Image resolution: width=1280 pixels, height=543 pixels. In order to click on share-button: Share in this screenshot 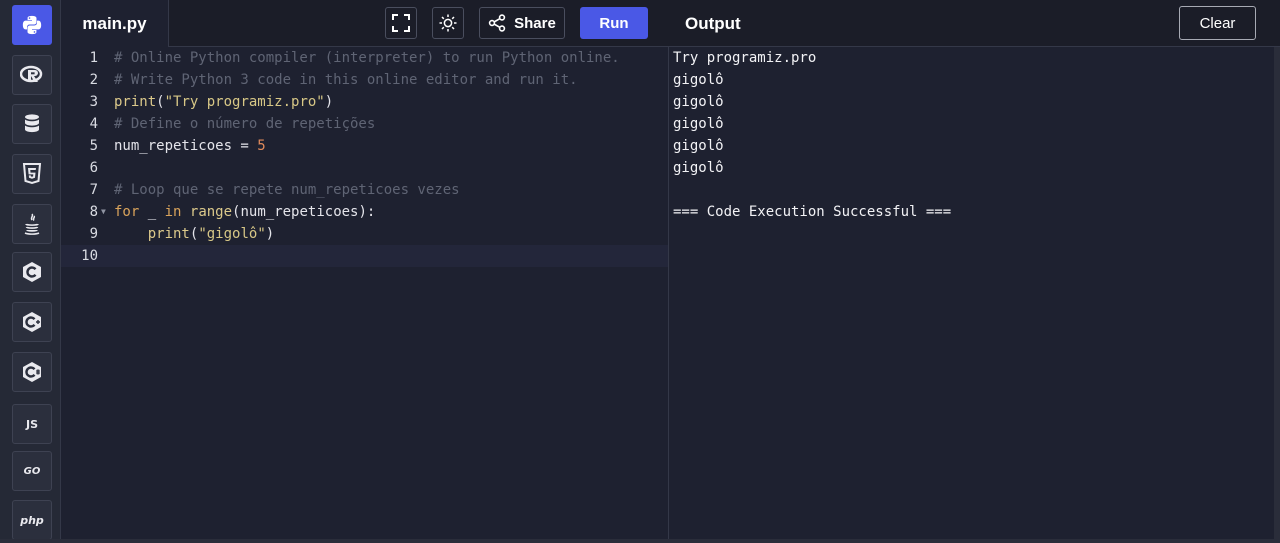, I will do `click(522, 23)`.